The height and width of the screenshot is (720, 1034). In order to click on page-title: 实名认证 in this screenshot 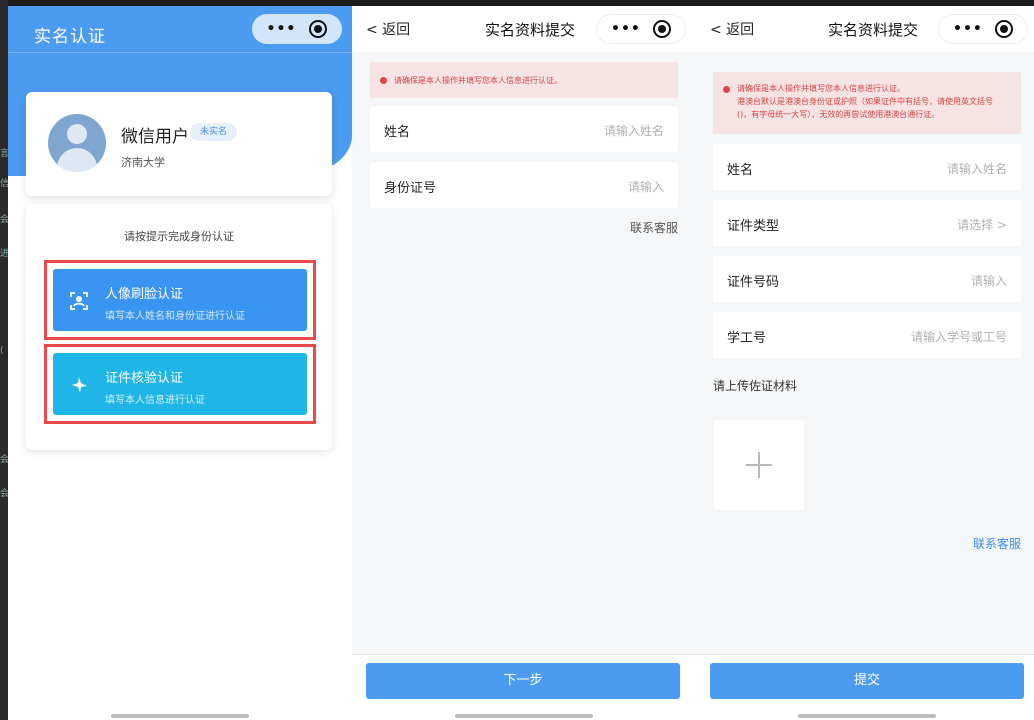, I will do `click(70, 37)`.